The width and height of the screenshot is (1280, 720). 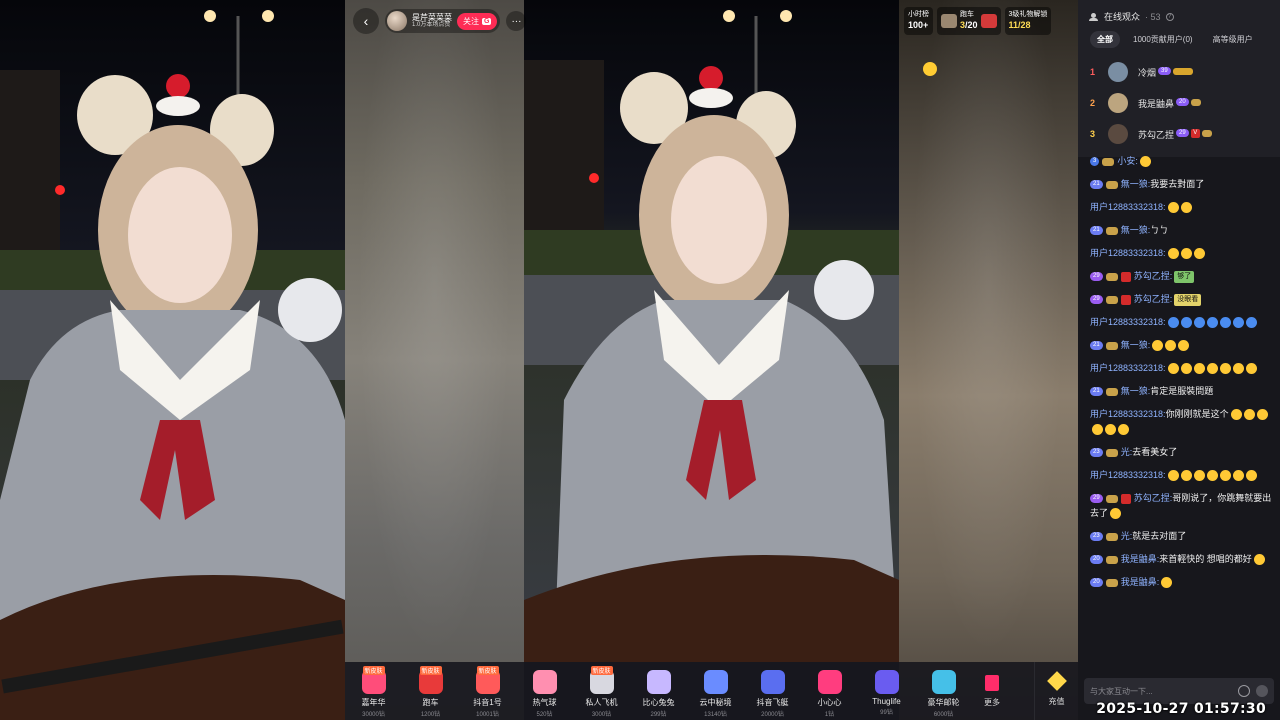 I want to click on gift-item: 抖音飞艇 20000钻, so click(x=772, y=691).